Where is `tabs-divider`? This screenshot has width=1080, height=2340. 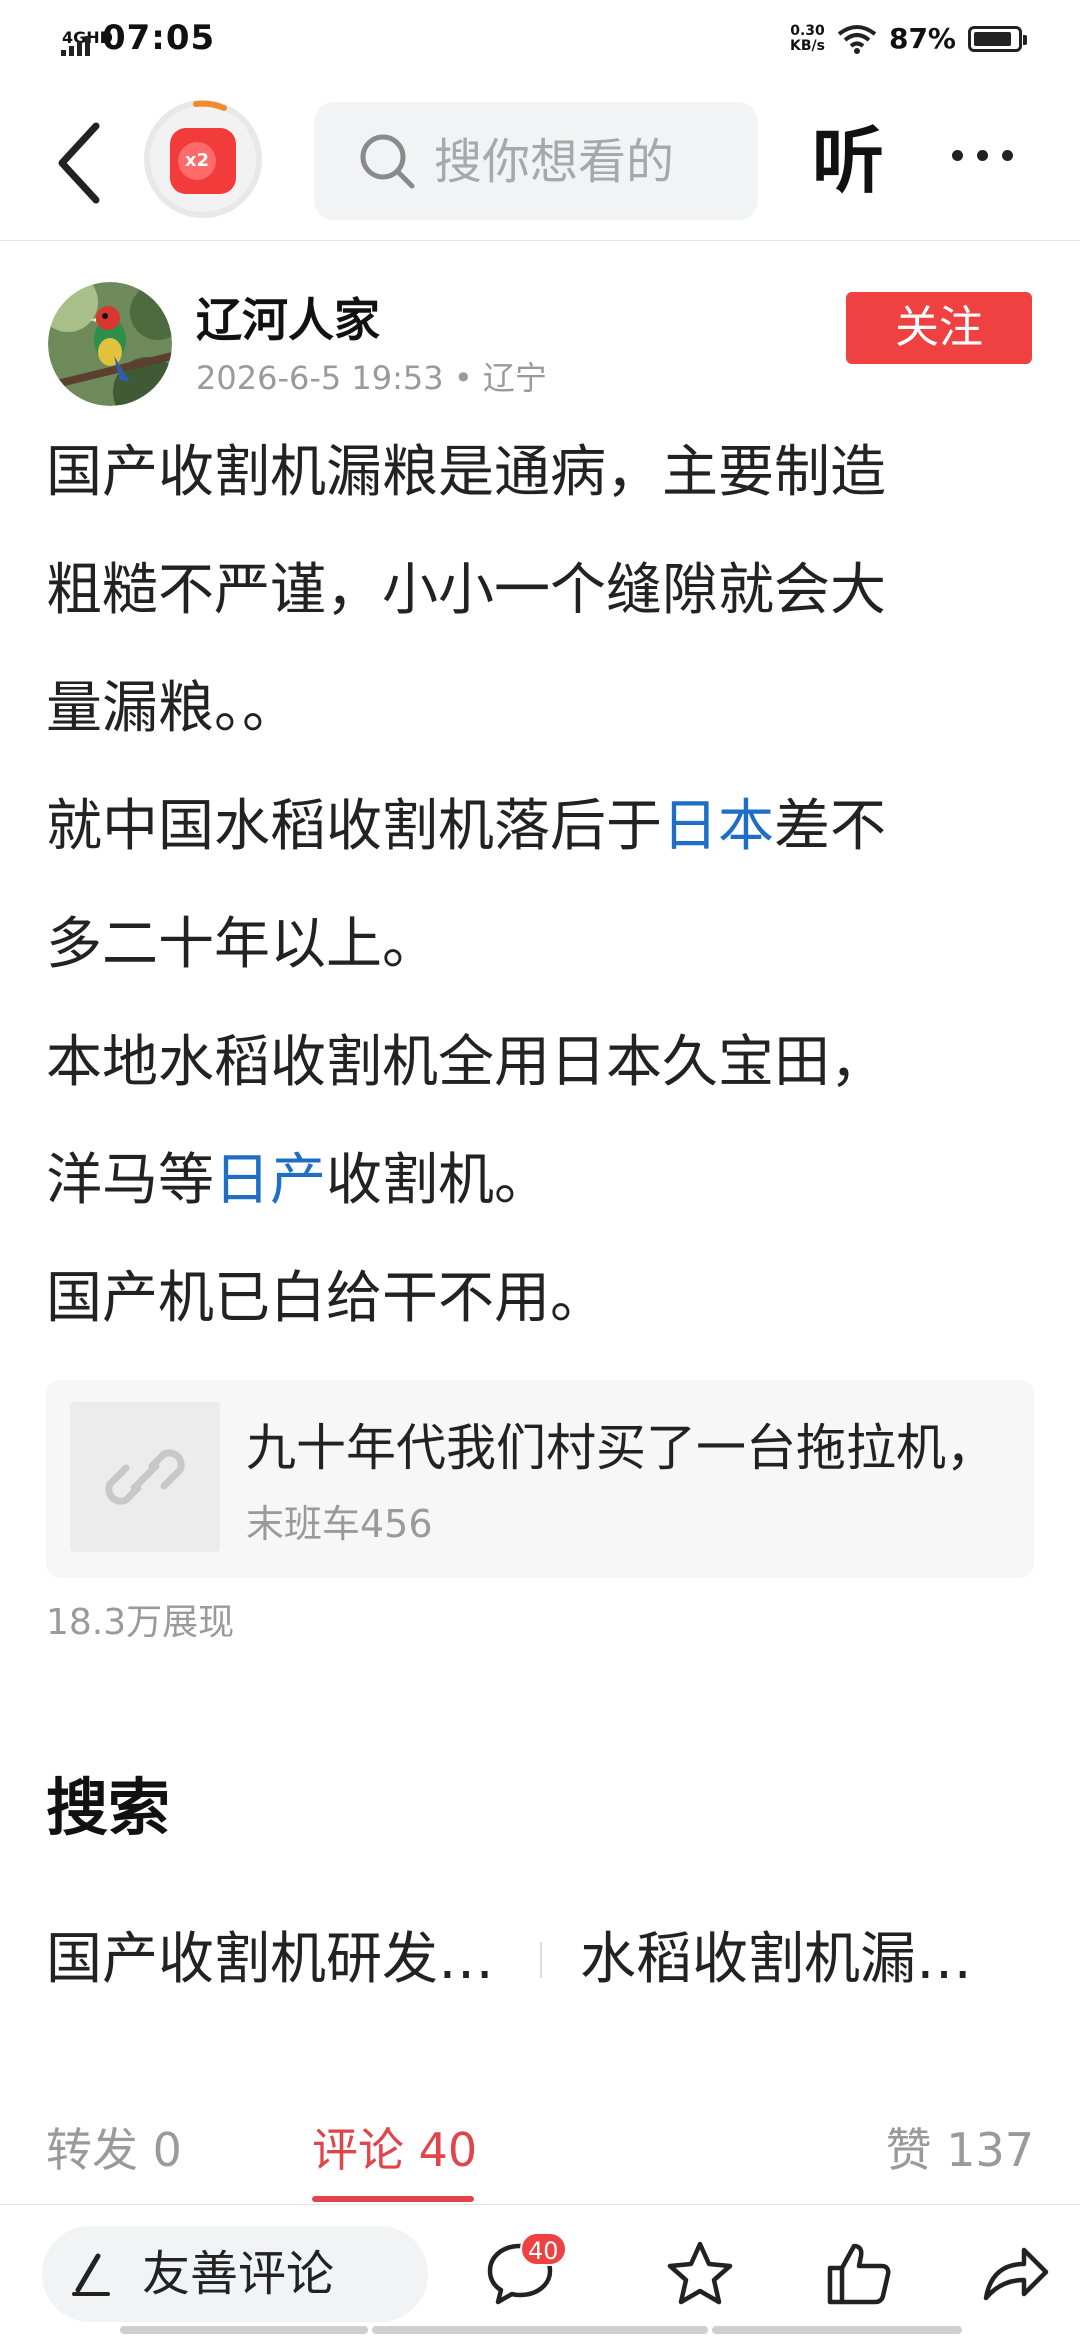
tabs-divider is located at coordinates (540, 2204).